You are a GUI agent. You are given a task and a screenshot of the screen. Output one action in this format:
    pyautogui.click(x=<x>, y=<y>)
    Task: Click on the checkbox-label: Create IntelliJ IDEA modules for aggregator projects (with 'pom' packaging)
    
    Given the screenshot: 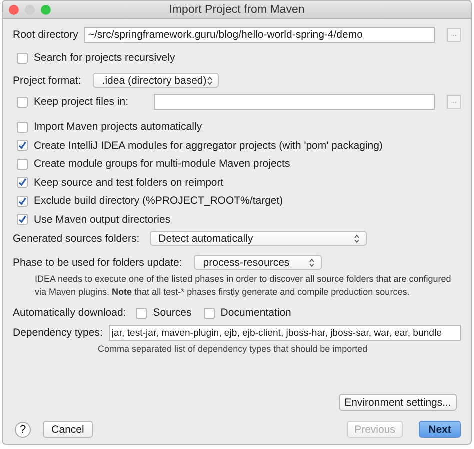 What is the action you would take?
    pyautogui.click(x=208, y=146)
    